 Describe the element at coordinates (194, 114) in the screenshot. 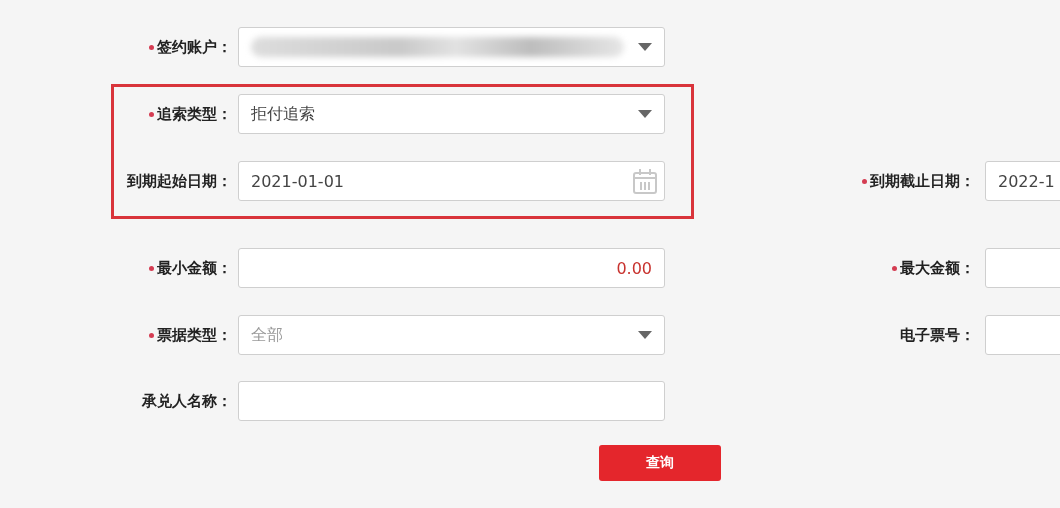

I see `field-label: 追索类型：` at that location.